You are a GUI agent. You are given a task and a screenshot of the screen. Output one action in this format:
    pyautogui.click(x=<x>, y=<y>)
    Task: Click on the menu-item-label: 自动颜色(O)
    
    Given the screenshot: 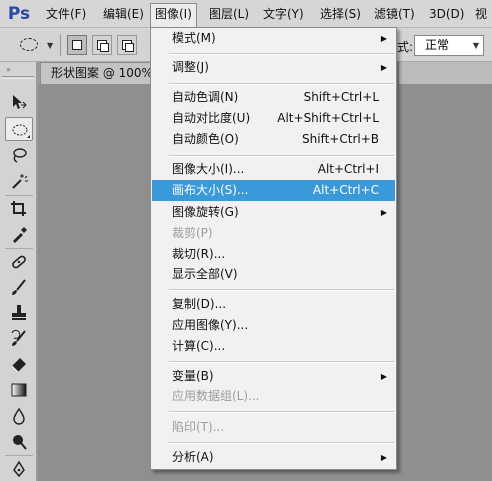 What is the action you would take?
    pyautogui.click(x=205, y=139)
    